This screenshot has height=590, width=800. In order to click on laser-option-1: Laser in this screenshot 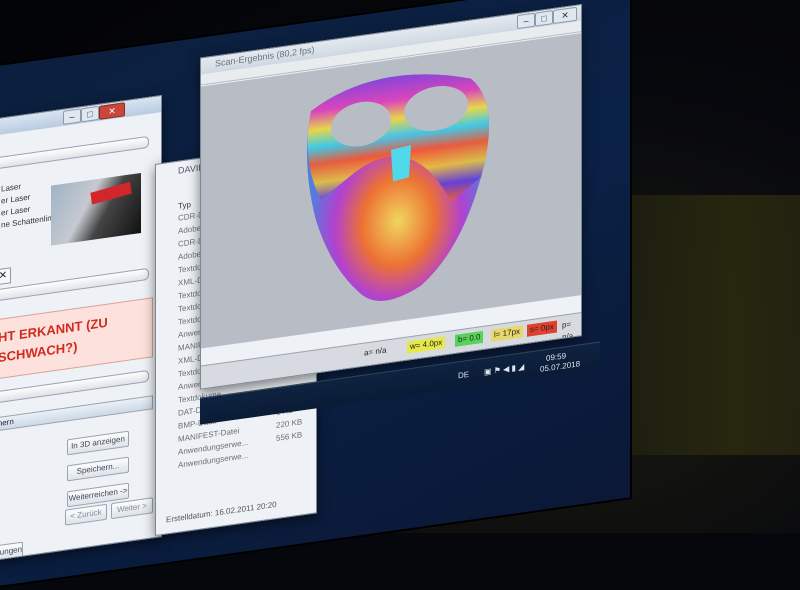, I will do `click(11, 188)`.